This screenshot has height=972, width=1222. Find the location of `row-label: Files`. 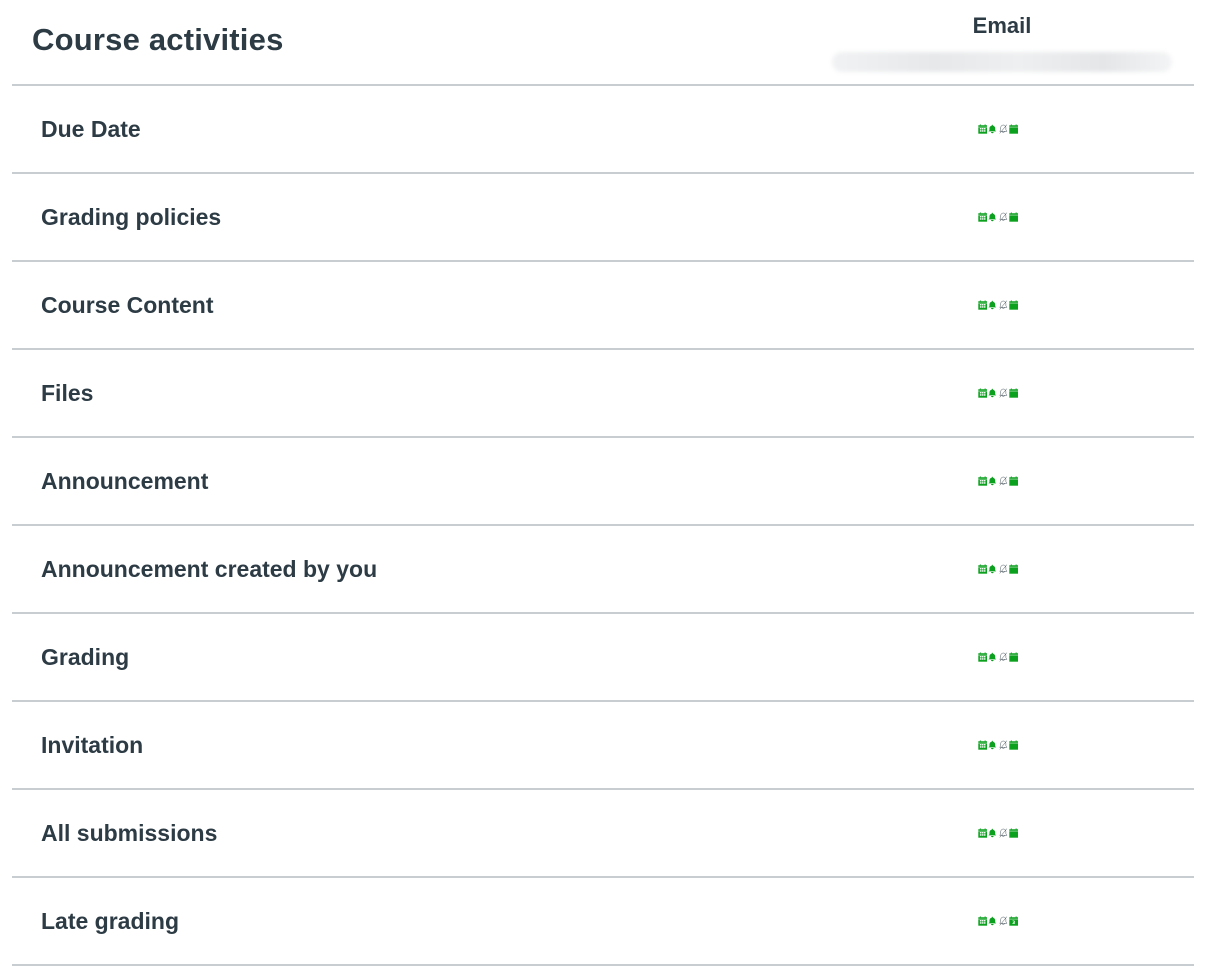

row-label: Files is located at coordinates (67, 393).